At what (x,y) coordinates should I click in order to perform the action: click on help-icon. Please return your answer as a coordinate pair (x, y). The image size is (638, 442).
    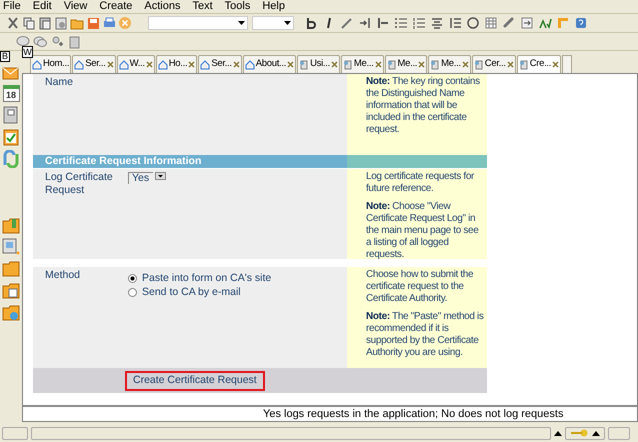
    Looking at the image, I should click on (581, 23).